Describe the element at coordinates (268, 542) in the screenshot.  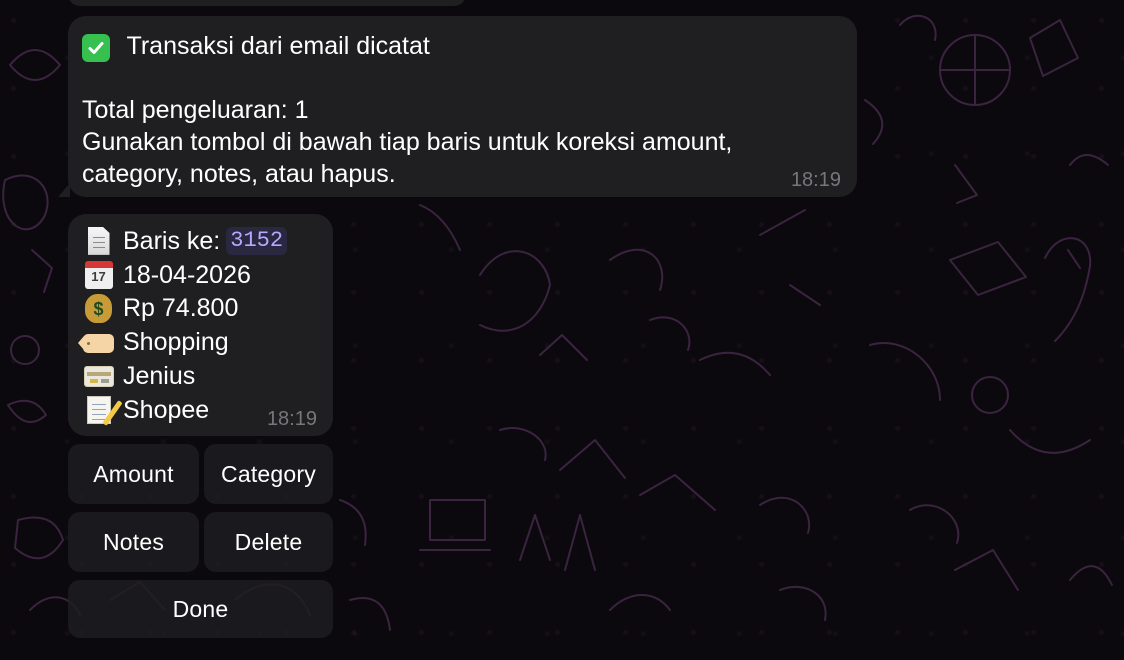
I see `delete-button: Delete` at that location.